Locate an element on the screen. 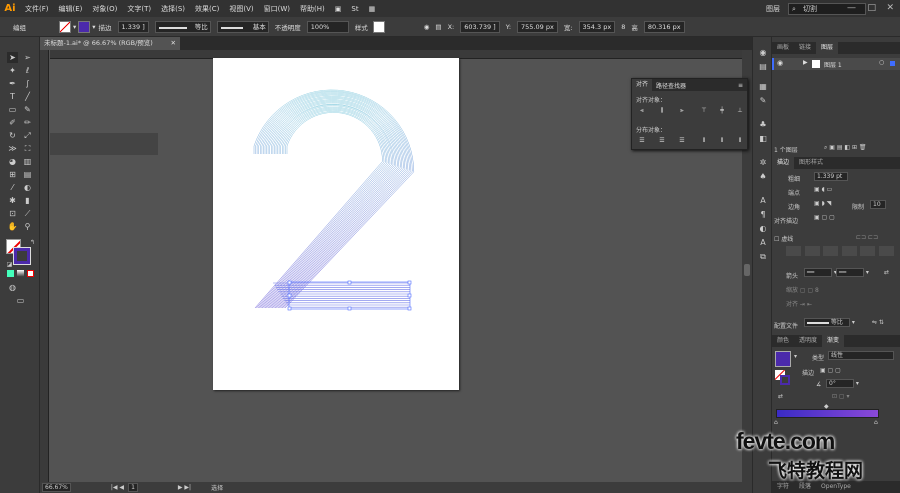 This screenshot has height=493, width=900. artboard-nav-next: ▶ ▶| is located at coordinates (184, 487).